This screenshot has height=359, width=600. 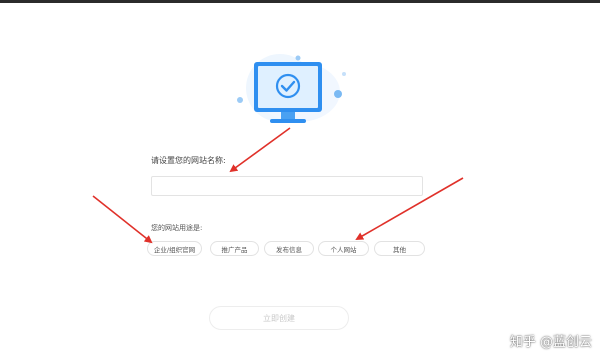 What do you see at coordinates (188, 160) in the screenshot?
I see `site-name-label: 请设置您的网站名称:` at bounding box center [188, 160].